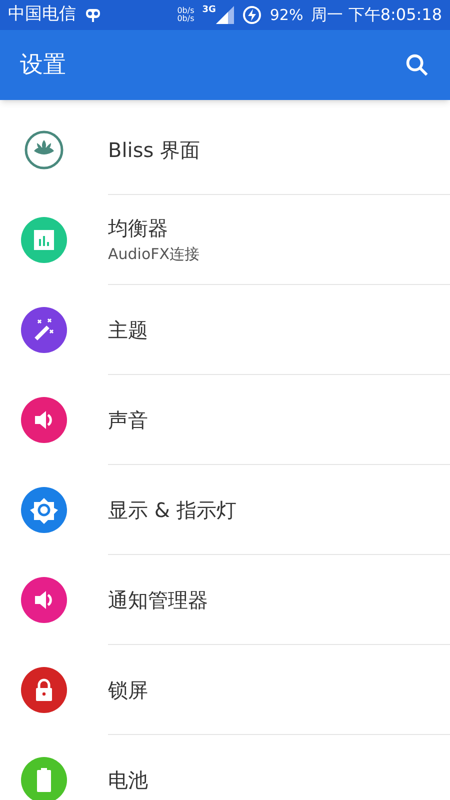 Image resolution: width=450 pixels, height=800 pixels. What do you see at coordinates (128, 420) in the screenshot?
I see `item-title: 声音` at bounding box center [128, 420].